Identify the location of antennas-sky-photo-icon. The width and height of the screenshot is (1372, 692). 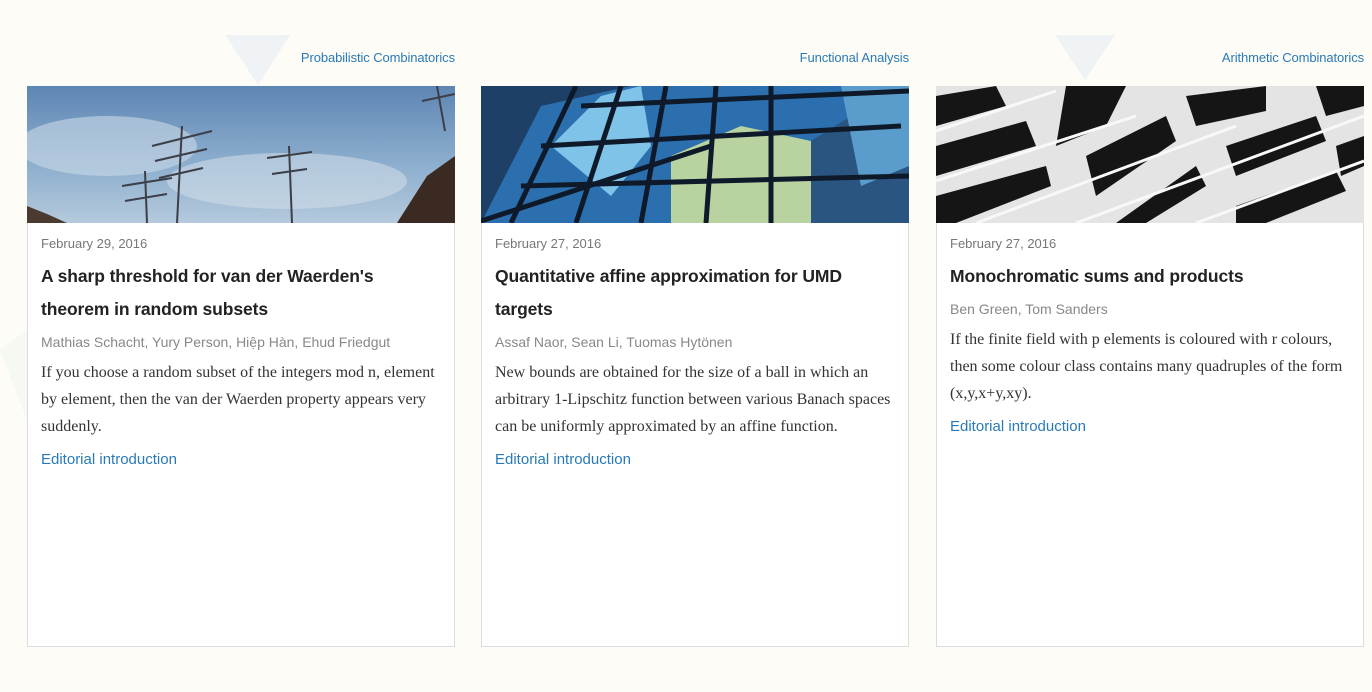
(241, 154).